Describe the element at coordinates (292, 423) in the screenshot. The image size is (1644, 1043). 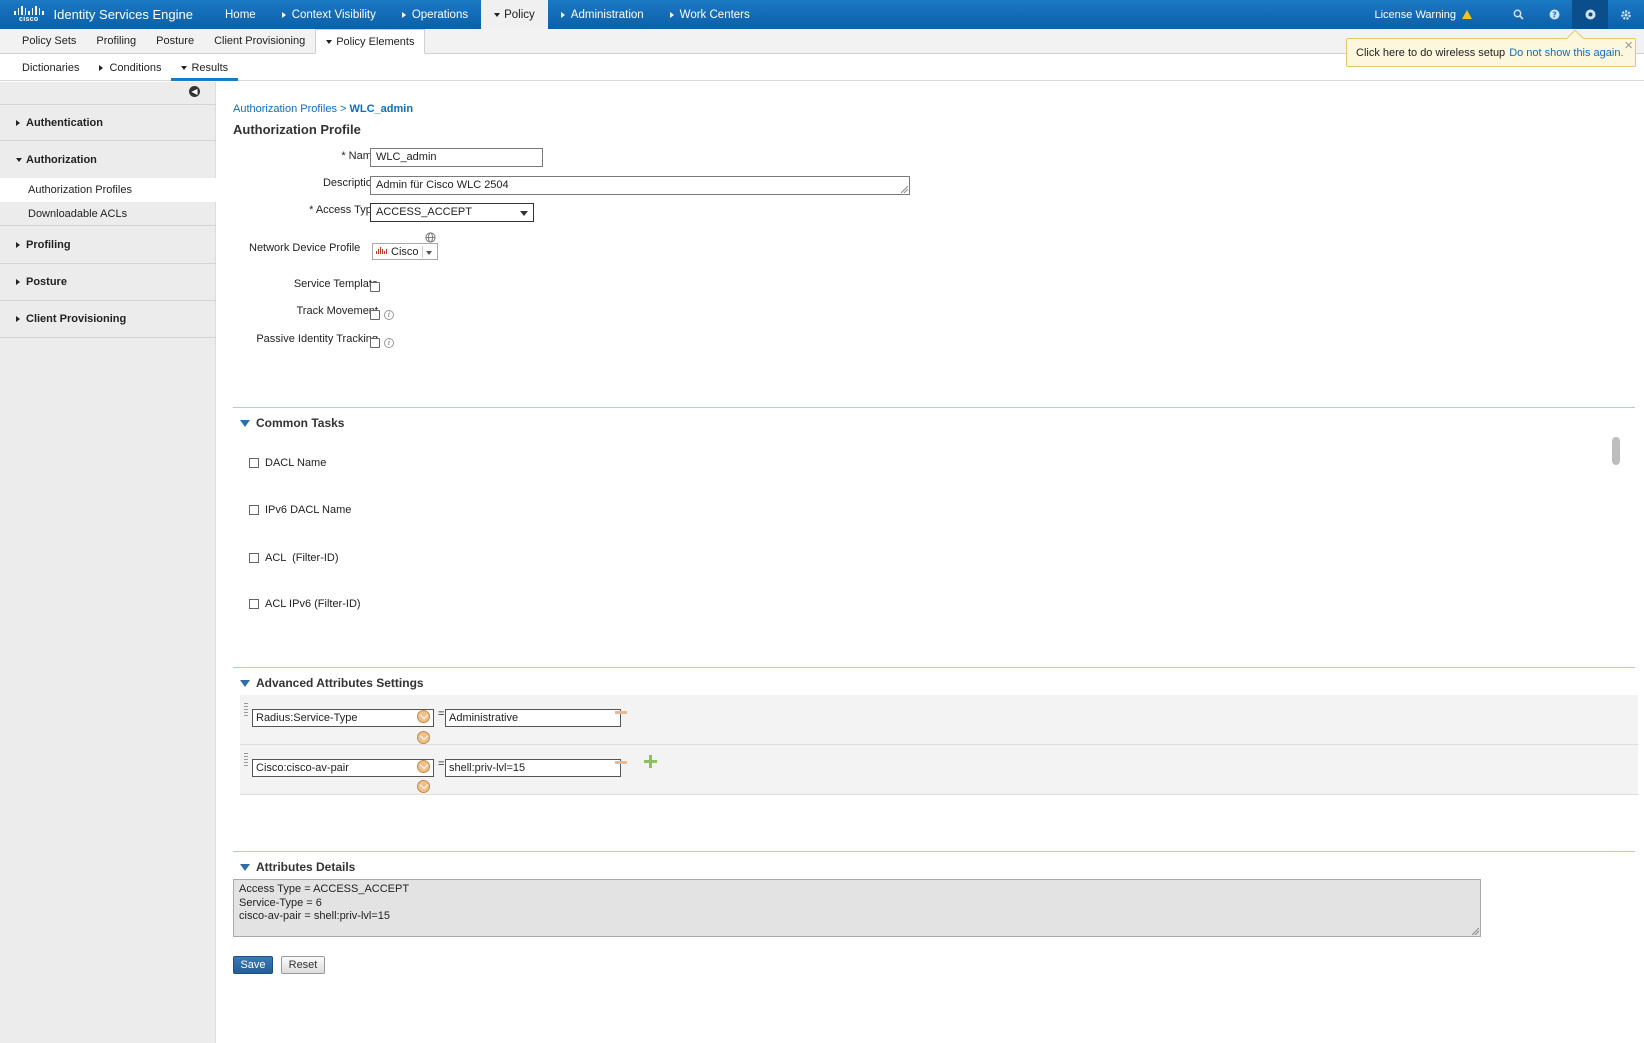
I see `common-tasks-header: Common Tasks` at that location.